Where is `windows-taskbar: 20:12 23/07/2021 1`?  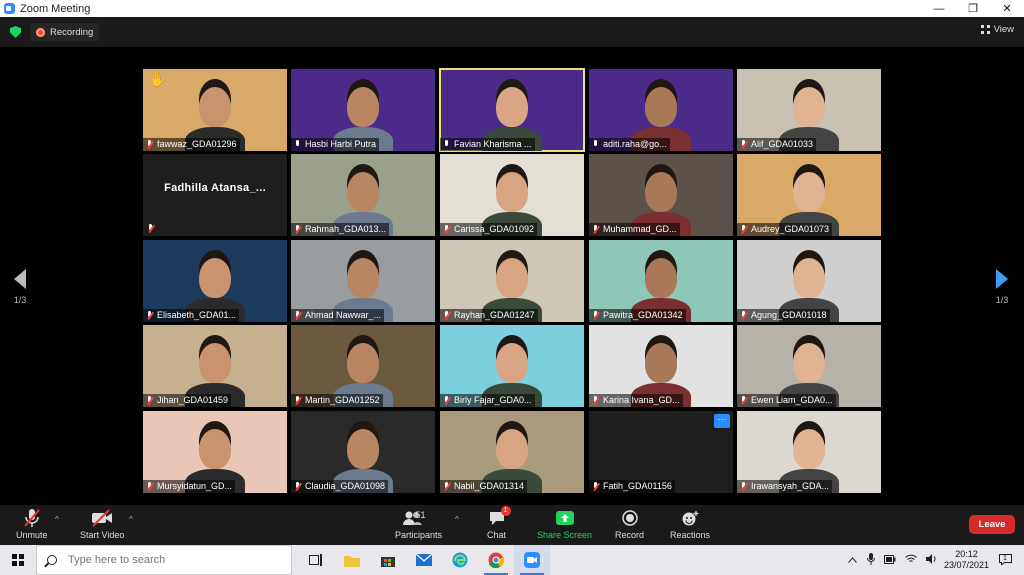
windows-taskbar: 20:12 23/07/2021 1 is located at coordinates (512, 560).